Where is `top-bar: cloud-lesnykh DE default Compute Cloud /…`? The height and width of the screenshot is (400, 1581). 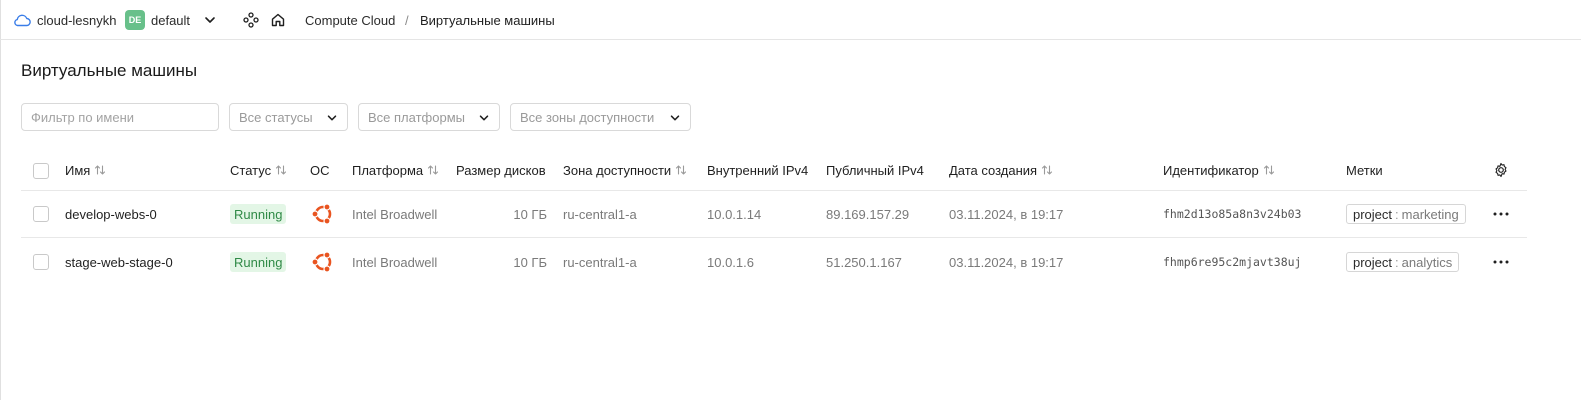
top-bar: cloud-lesnykh DE default Compute Cloud /… is located at coordinates (790, 20).